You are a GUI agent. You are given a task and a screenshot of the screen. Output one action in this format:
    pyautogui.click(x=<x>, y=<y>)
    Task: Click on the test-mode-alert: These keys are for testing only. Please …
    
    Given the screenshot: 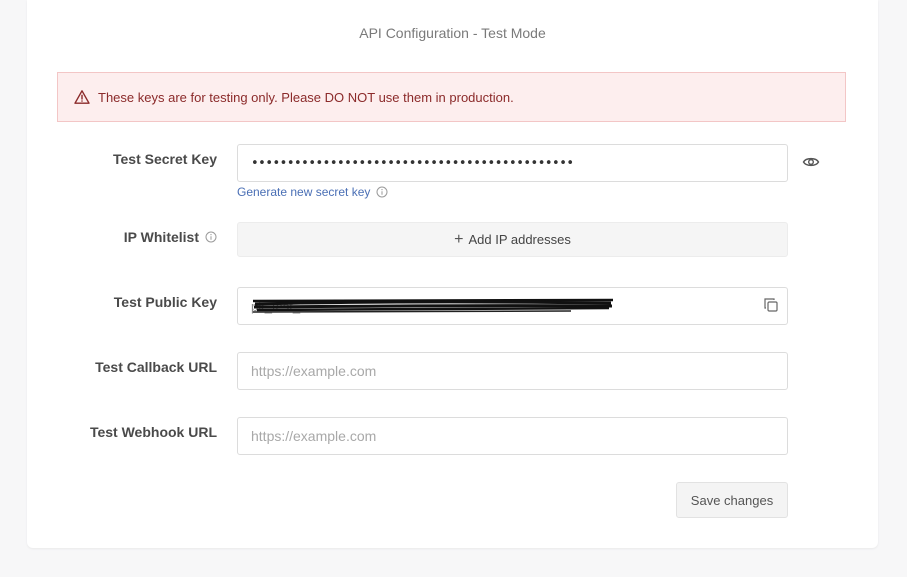 What is the action you would take?
    pyautogui.click(x=451, y=97)
    